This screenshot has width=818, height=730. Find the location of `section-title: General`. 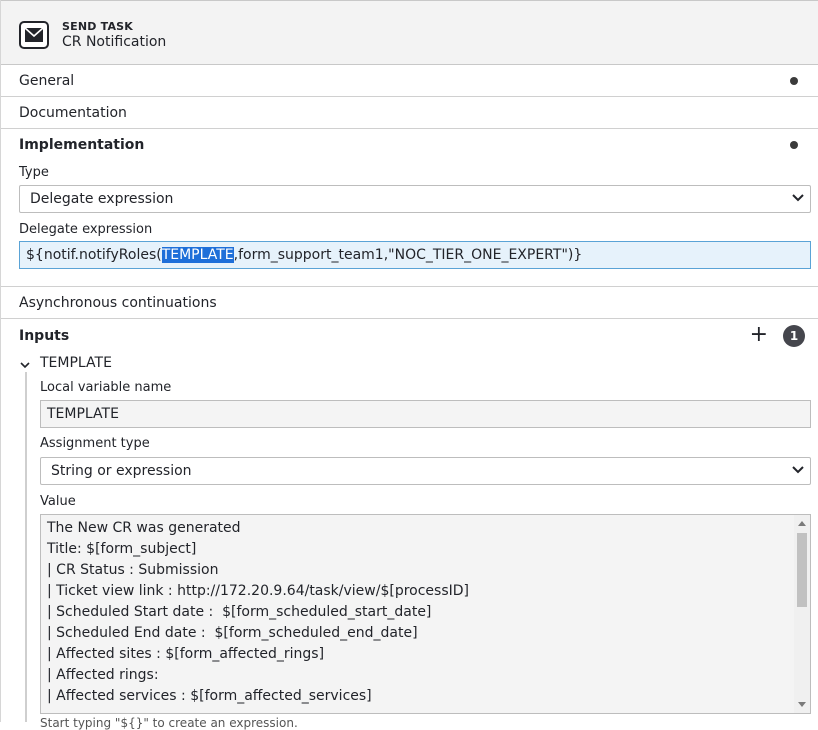

section-title: General is located at coordinates (47, 81).